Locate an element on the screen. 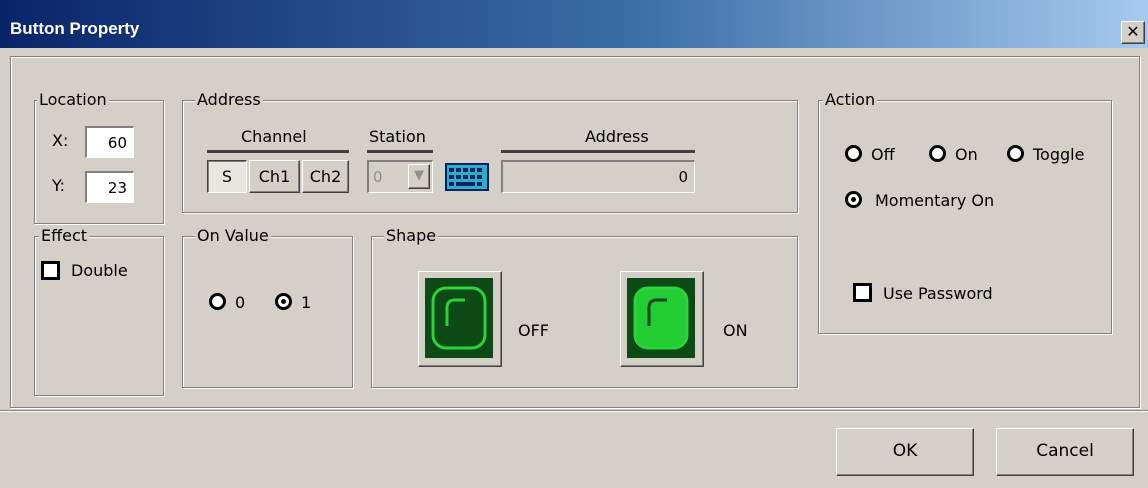 Image resolution: width=1148 pixels, height=488 pixels. window-title: Button Property is located at coordinates (75, 28).